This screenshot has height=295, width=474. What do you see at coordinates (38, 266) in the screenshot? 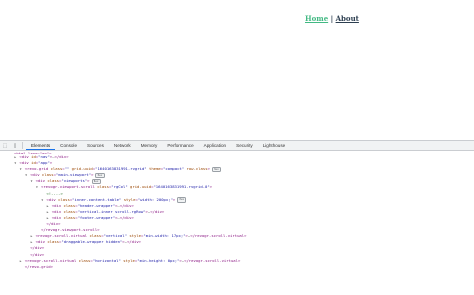
I see `dom-token-tag: </revo-grid>` at bounding box center [38, 266].